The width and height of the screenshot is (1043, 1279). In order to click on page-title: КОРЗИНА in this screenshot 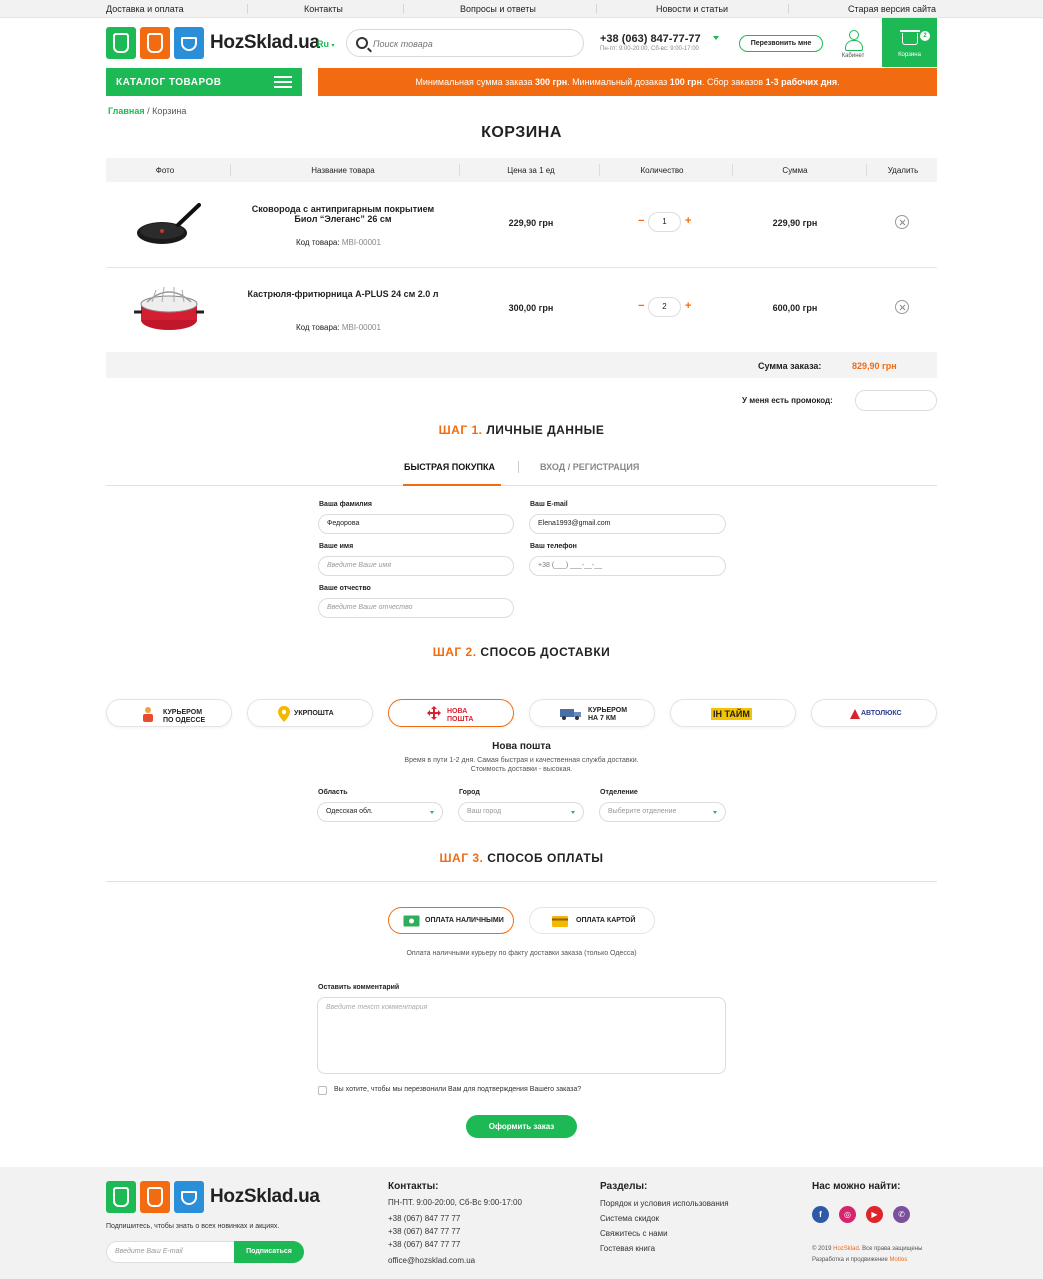, I will do `click(521, 132)`.